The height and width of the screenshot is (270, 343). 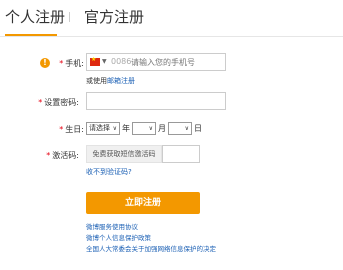 I want to click on get-code-button: 免费获取短信激活码, so click(x=124, y=154).